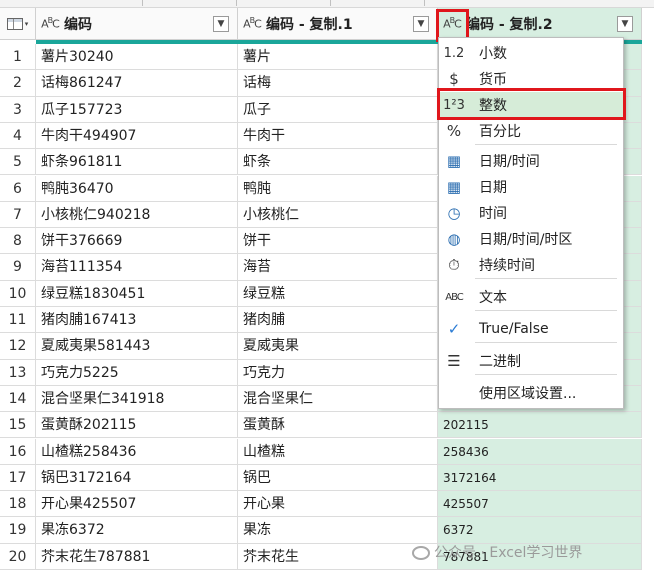 Image resolution: width=654 pixels, height=583 pixels. What do you see at coordinates (338, 188) in the screenshot?
I see `cell-copy-1: 鸭肫` at bounding box center [338, 188].